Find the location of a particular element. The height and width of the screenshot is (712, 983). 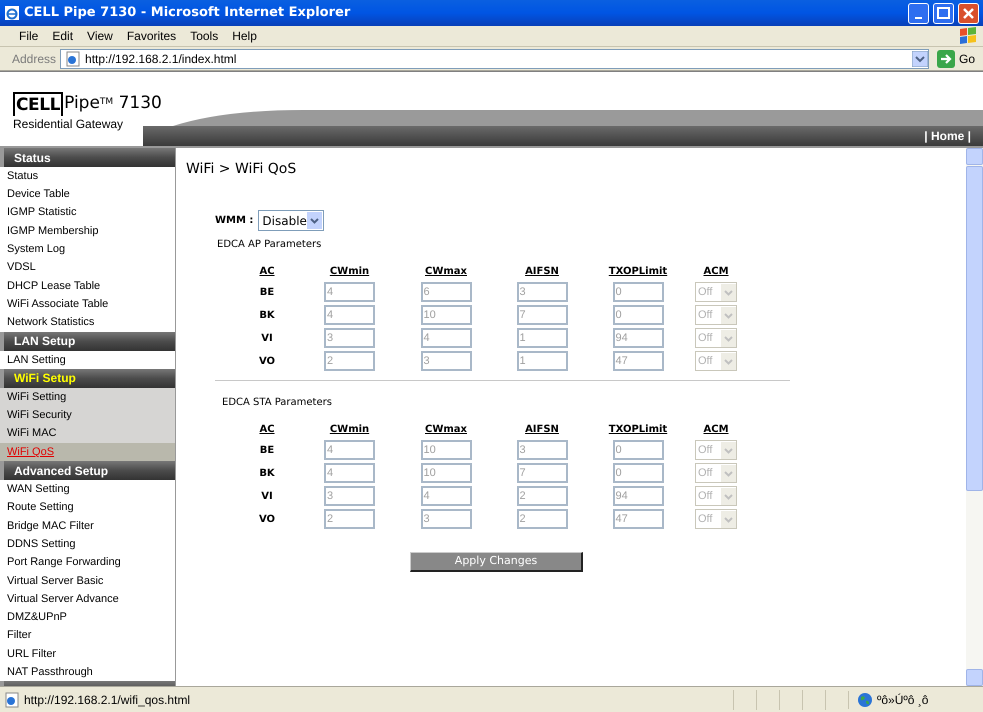

sidebar-item: WiFi Setting is located at coordinates (87, 397).